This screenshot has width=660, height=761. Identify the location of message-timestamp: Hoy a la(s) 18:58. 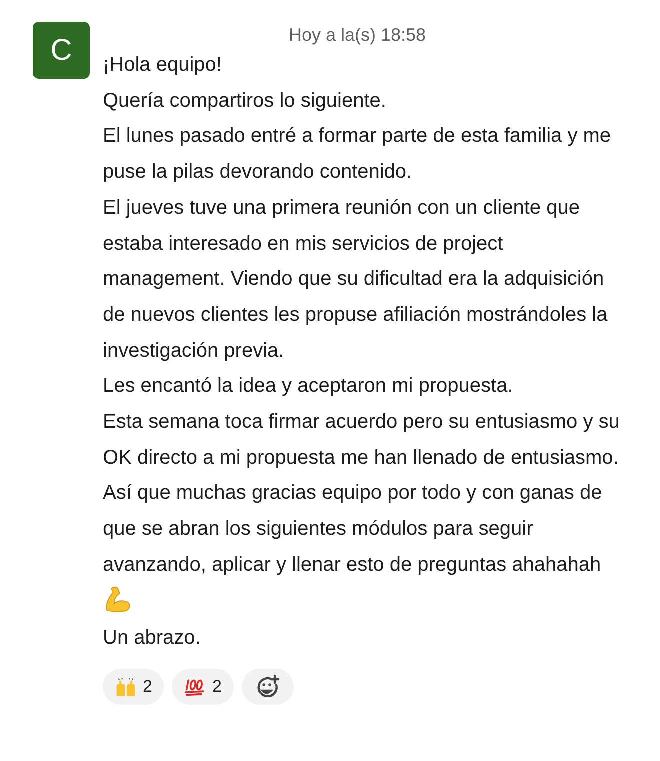
(357, 35).